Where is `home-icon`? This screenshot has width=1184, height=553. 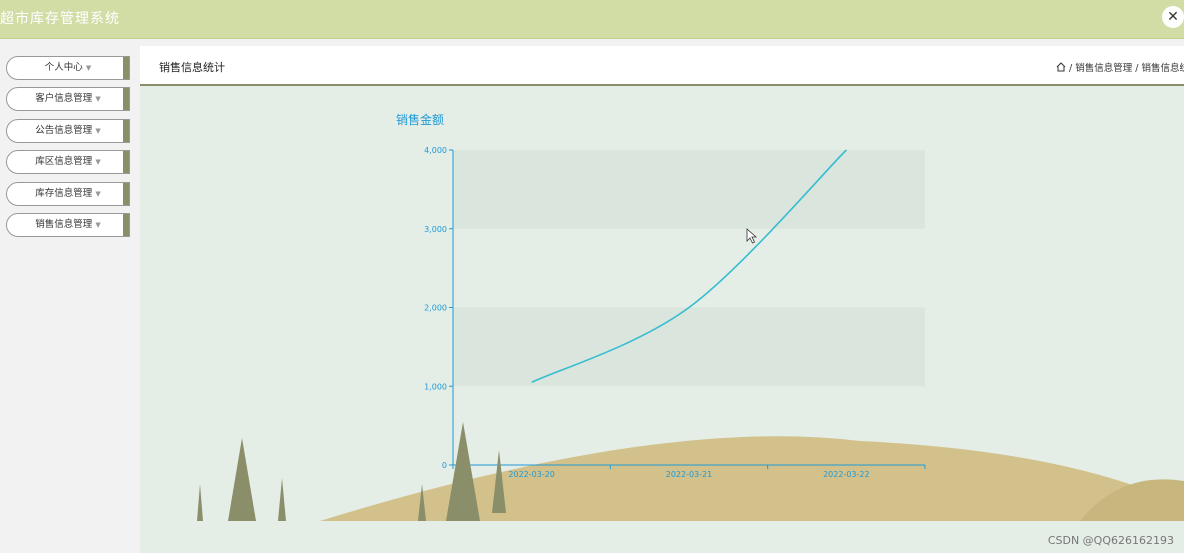 home-icon is located at coordinates (1061, 67).